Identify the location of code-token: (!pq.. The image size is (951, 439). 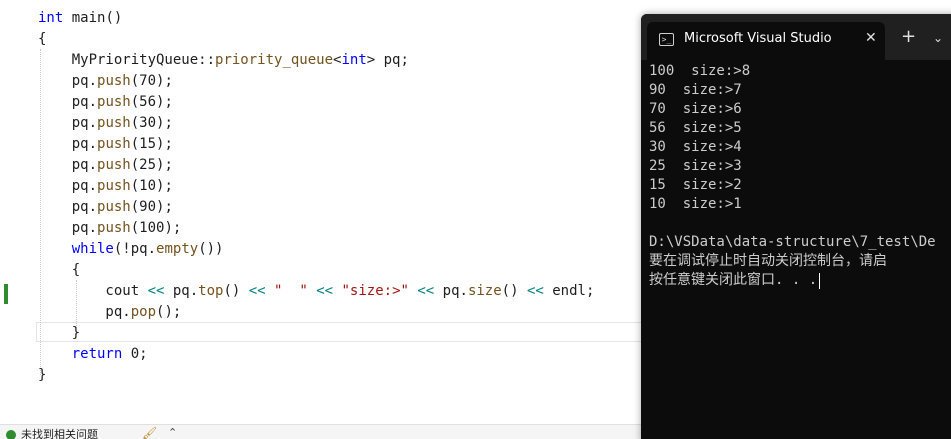
(135, 249).